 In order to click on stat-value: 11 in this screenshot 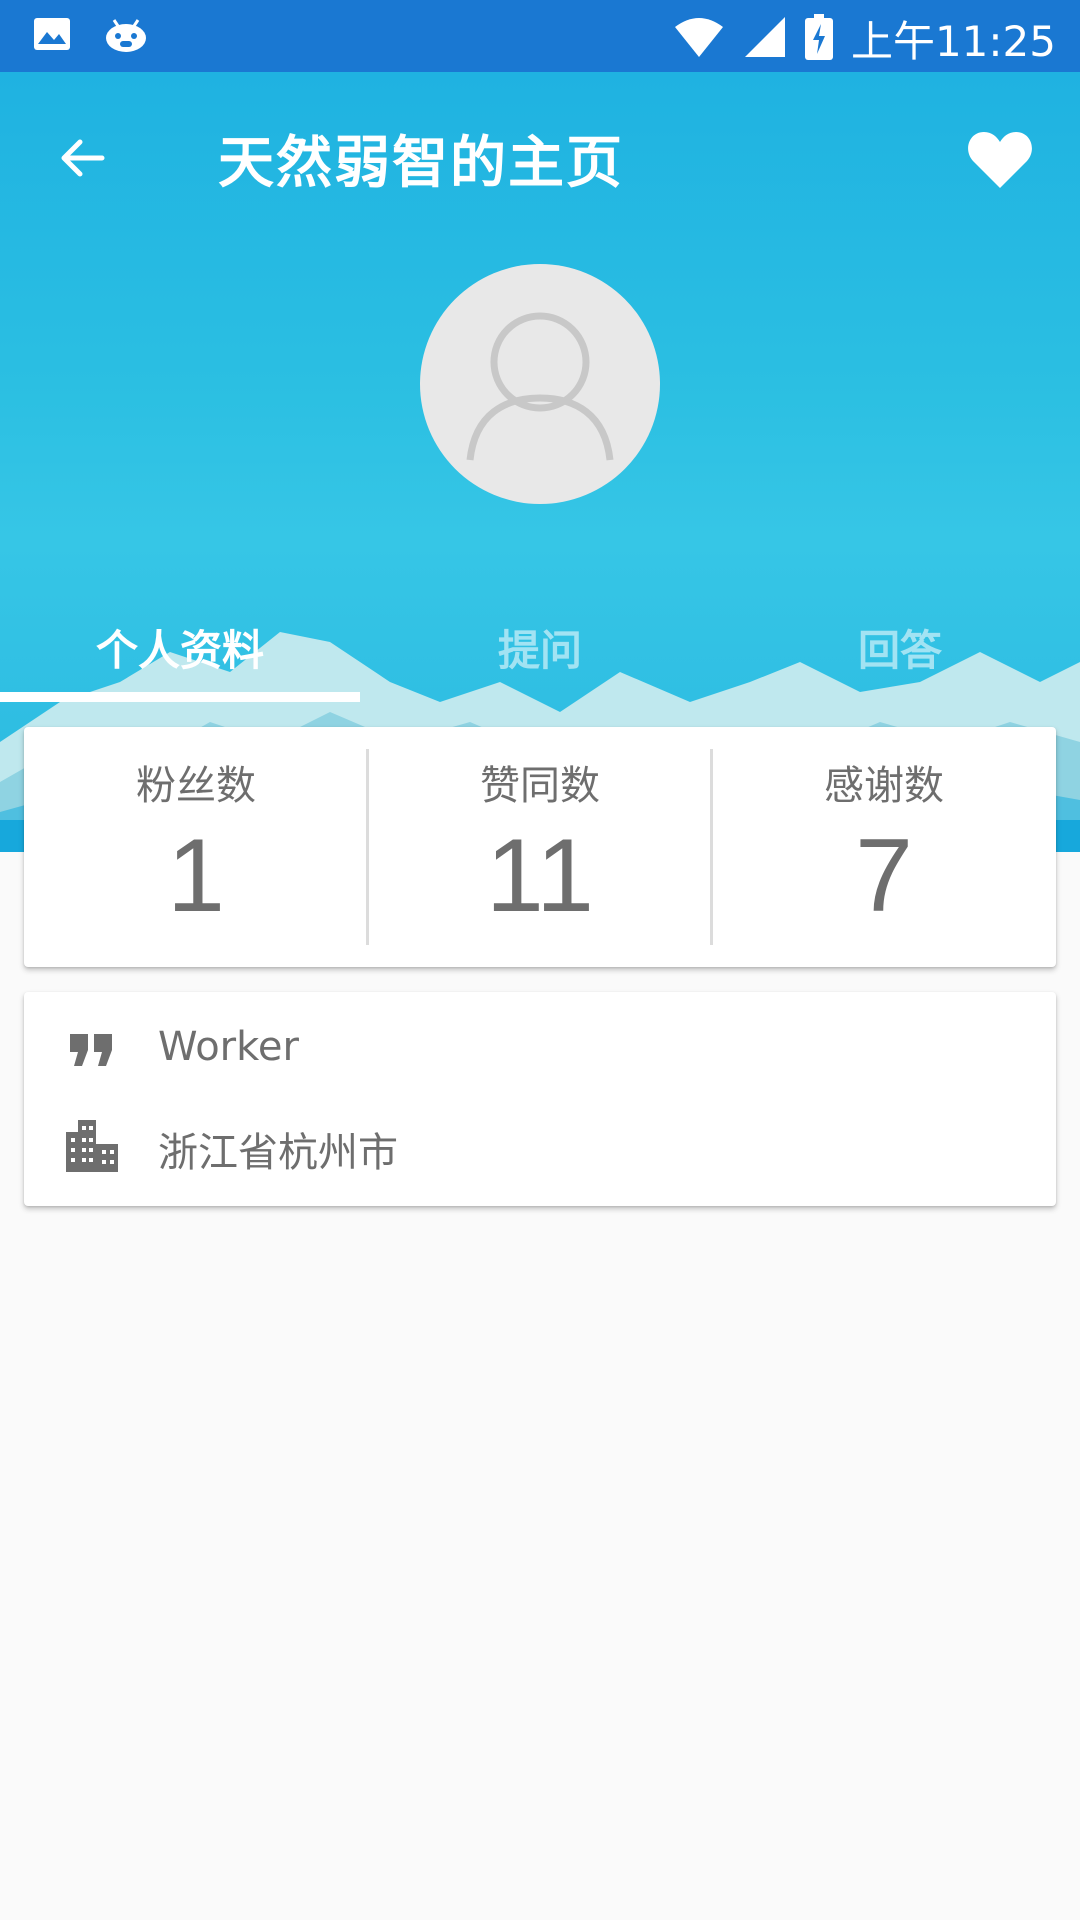, I will do `click(540, 876)`.